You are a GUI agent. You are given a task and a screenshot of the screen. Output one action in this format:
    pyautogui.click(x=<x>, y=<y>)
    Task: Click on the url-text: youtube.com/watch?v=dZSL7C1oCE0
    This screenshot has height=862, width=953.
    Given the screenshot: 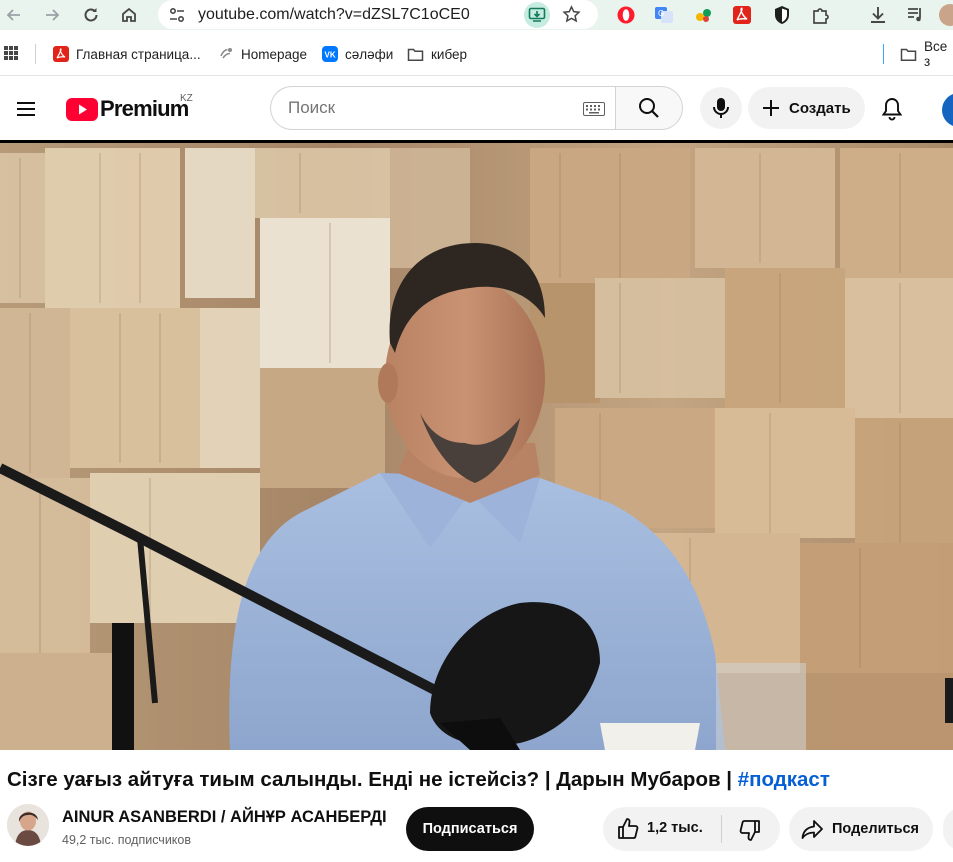 What is the action you would take?
    pyautogui.click(x=334, y=14)
    